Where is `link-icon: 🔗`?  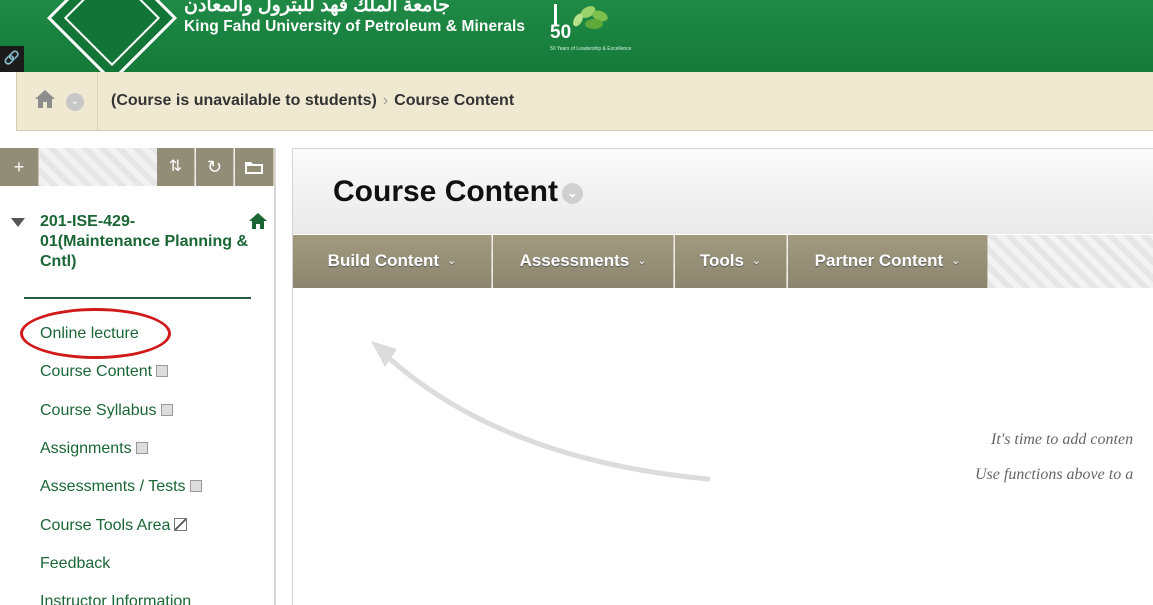
link-icon: 🔗 is located at coordinates (12, 59).